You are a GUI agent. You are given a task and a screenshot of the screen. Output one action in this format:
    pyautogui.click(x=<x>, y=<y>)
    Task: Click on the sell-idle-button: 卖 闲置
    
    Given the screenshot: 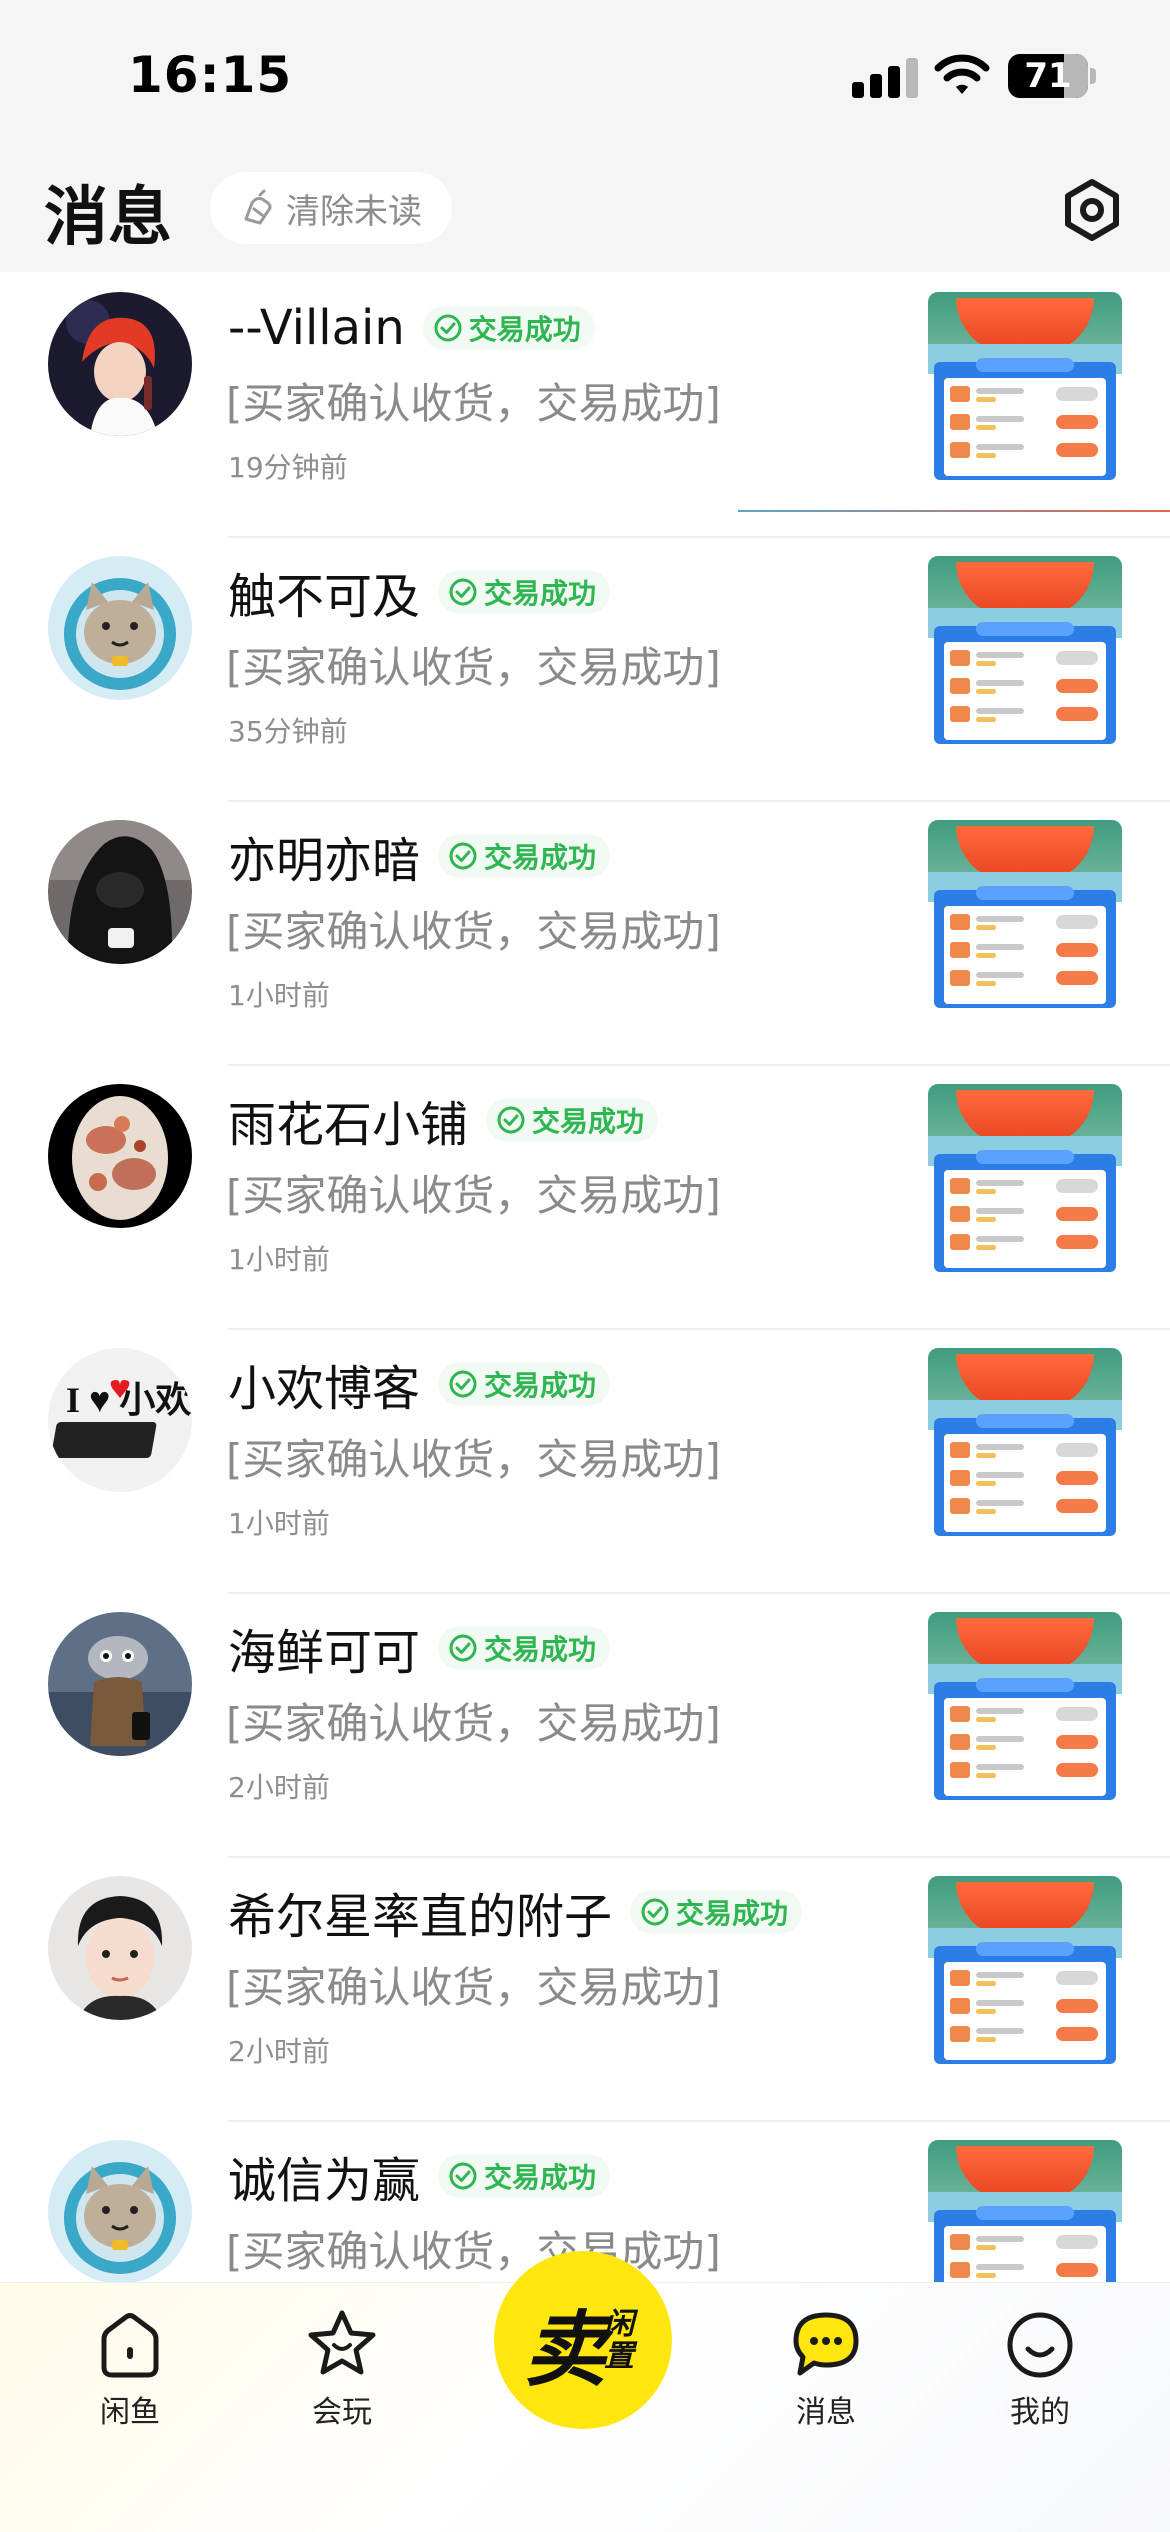 What is the action you would take?
    pyautogui.click(x=583, y=2340)
    